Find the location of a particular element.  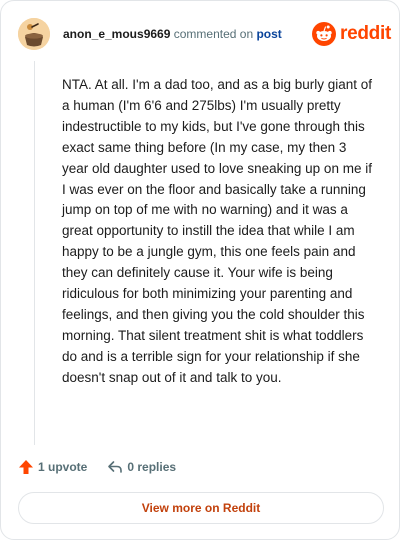

replies-button: 0 replies is located at coordinates (141, 467).